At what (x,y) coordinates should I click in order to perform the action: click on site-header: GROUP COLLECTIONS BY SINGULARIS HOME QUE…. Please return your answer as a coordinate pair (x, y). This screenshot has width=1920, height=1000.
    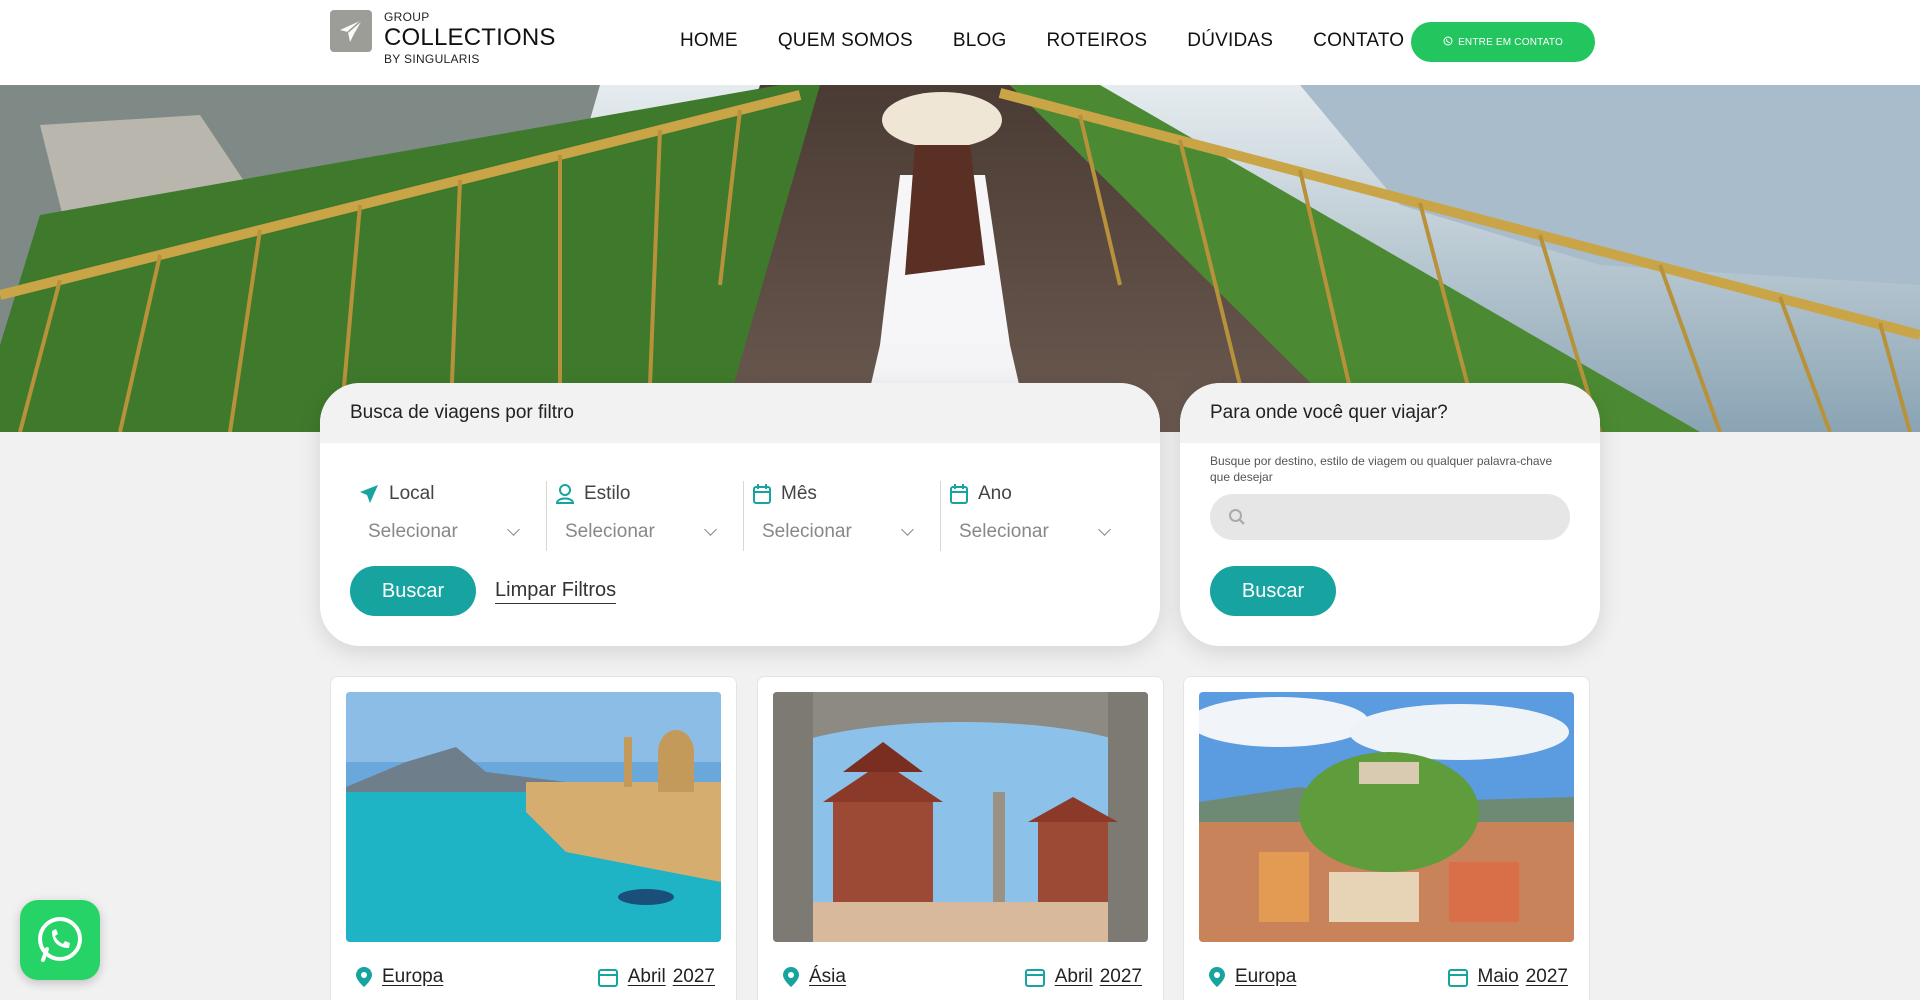
    Looking at the image, I should click on (960, 42).